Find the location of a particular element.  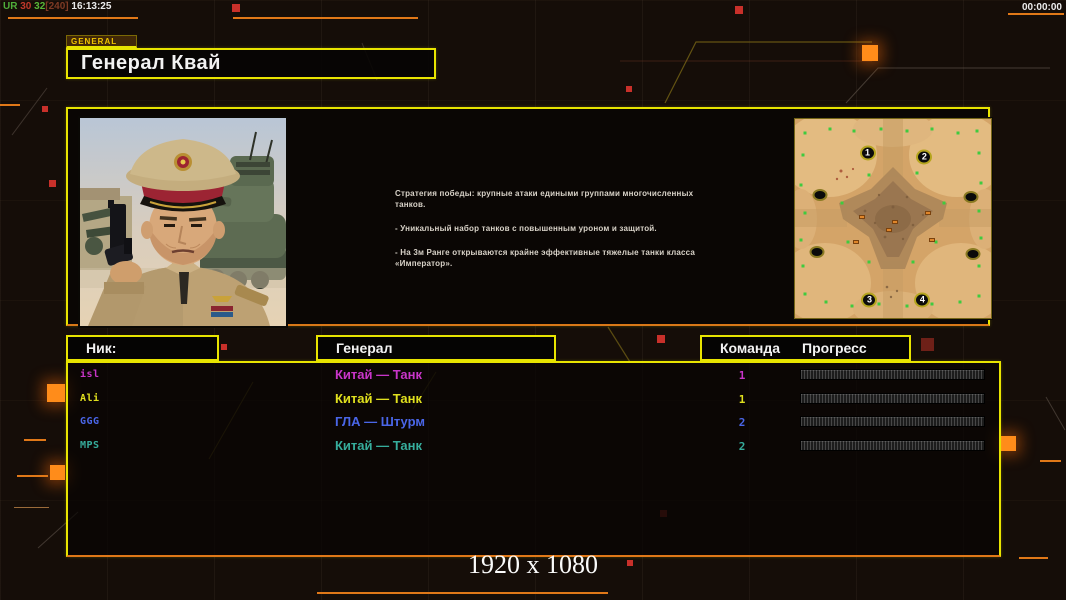

general-tab-label: GENERAL is located at coordinates (101, 41).